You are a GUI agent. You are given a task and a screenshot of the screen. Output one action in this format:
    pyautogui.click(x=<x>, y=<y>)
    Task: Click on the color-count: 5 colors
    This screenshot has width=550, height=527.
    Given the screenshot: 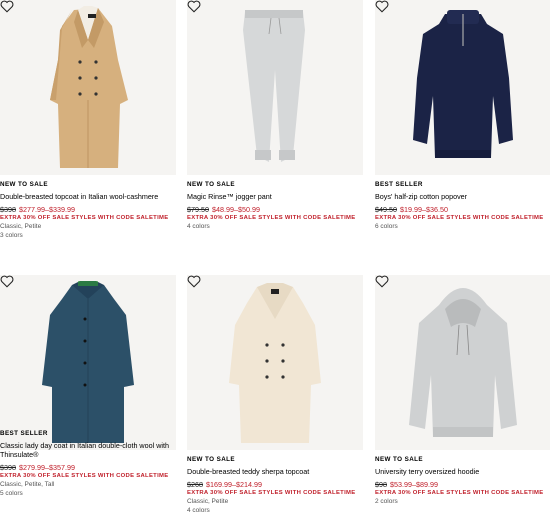 What is the action you would take?
    pyautogui.click(x=88, y=493)
    